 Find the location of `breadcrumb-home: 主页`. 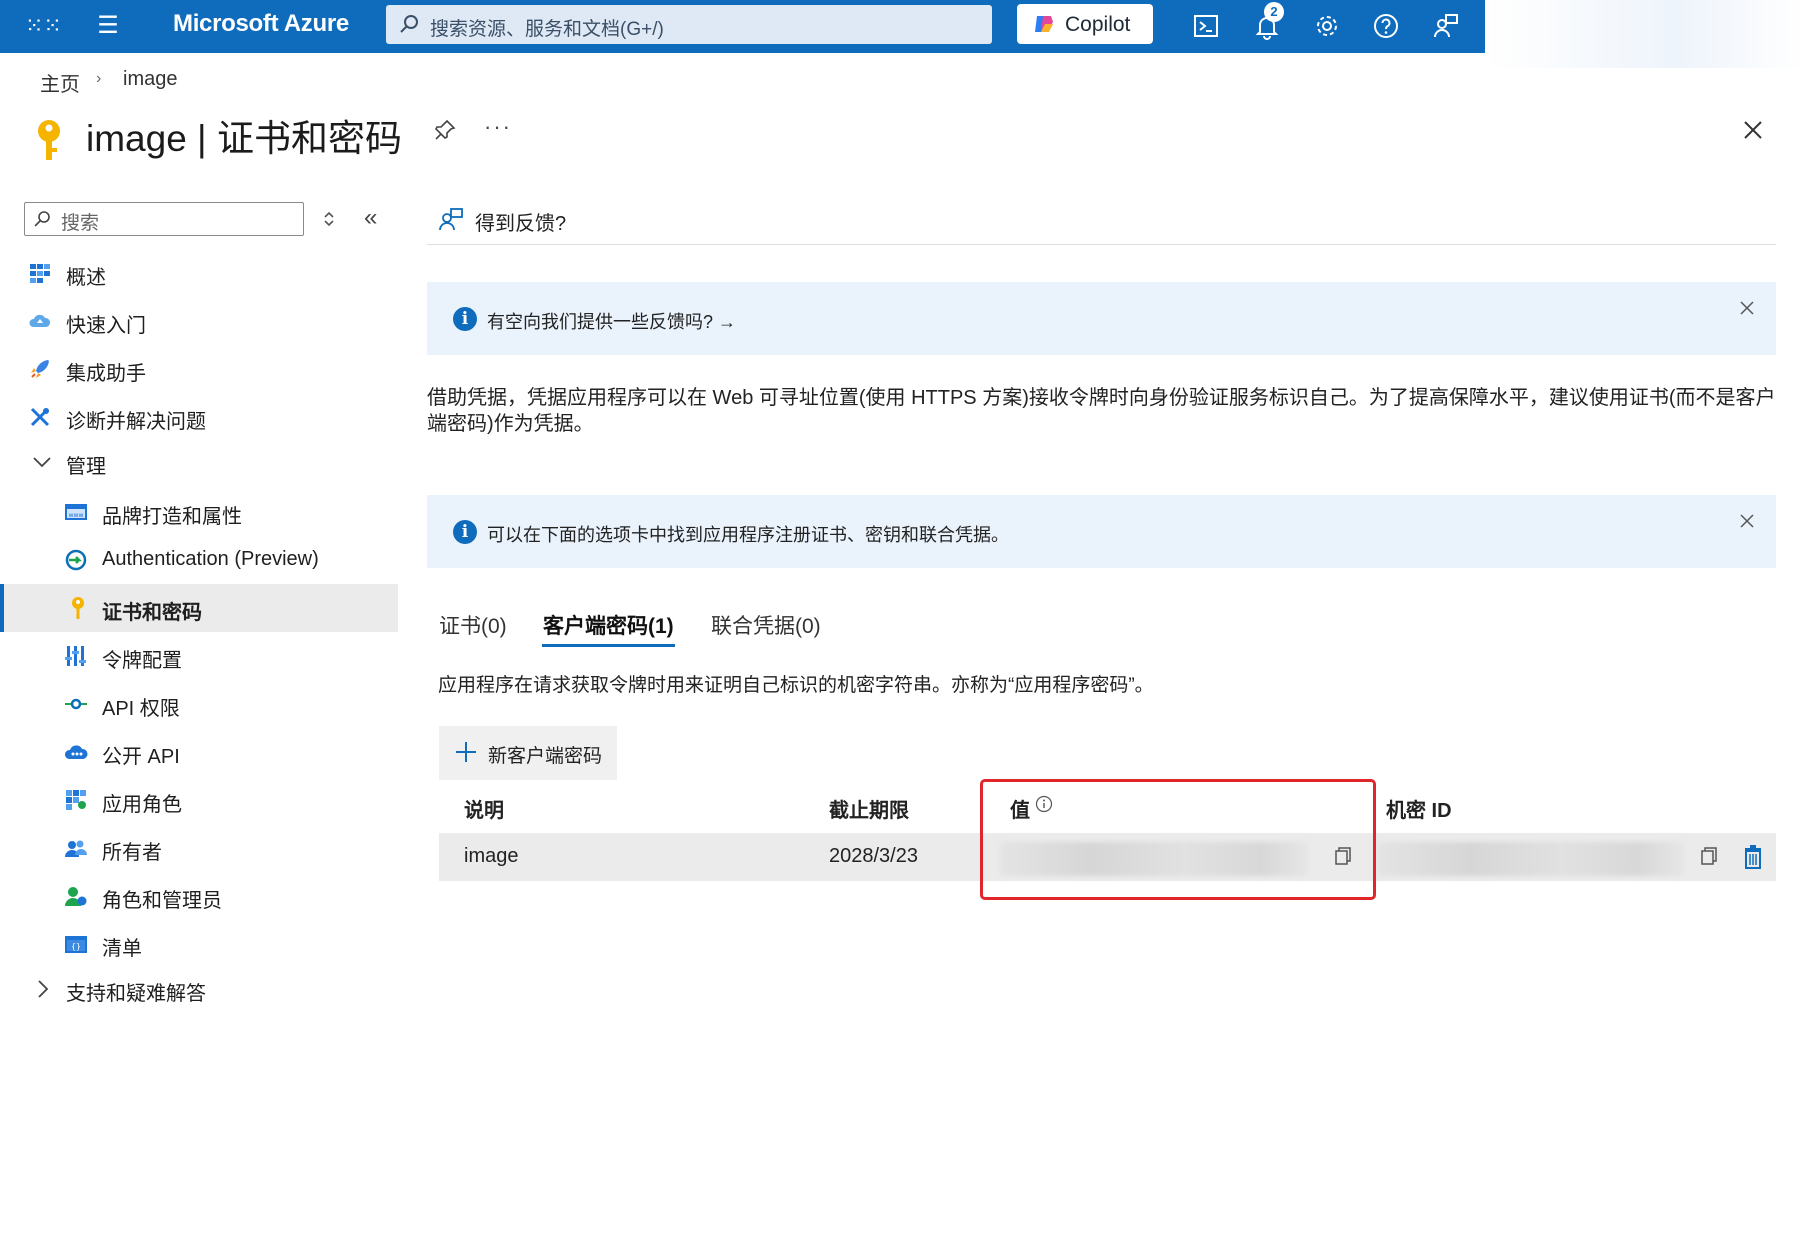

breadcrumb-home: 主页 is located at coordinates (60, 82).